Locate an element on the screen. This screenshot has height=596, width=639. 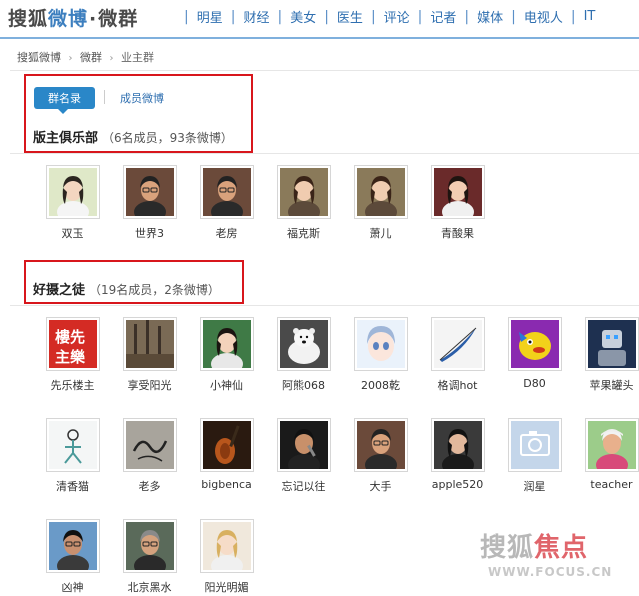
member-card: 格调hot is located at coordinates (457, 363).